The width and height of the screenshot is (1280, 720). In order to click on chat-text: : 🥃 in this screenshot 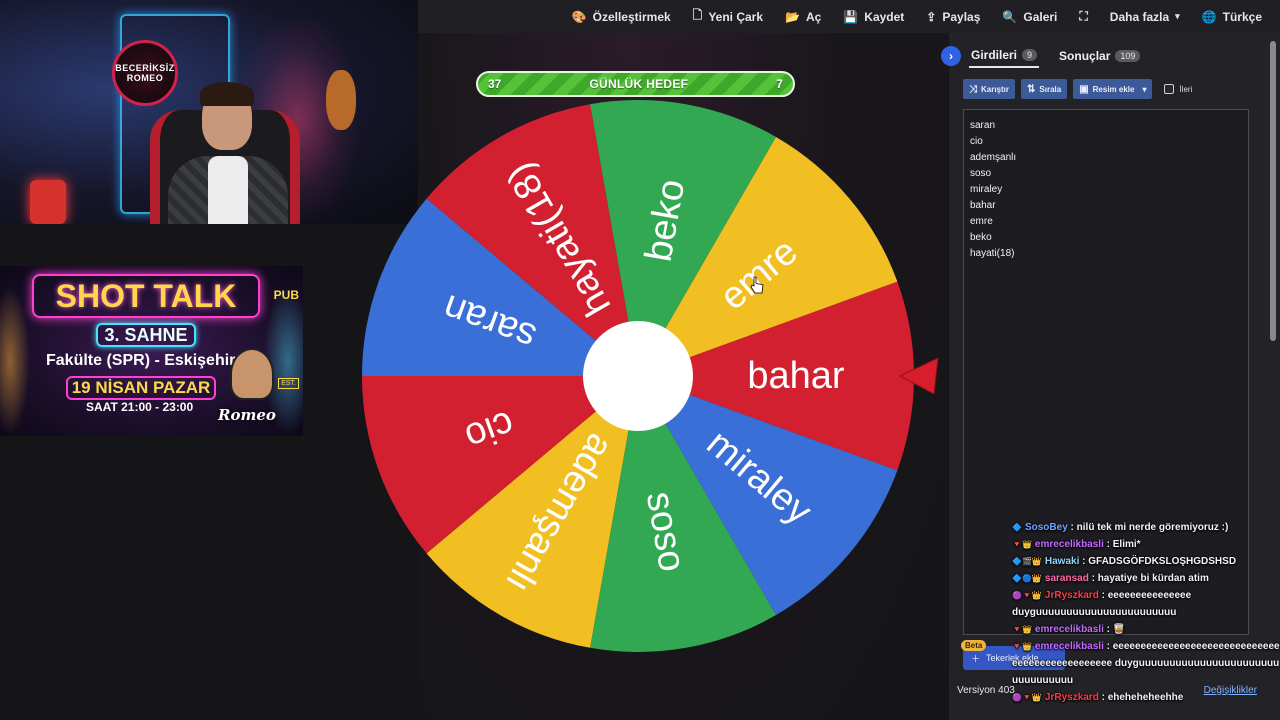, I will do `click(1116, 629)`.